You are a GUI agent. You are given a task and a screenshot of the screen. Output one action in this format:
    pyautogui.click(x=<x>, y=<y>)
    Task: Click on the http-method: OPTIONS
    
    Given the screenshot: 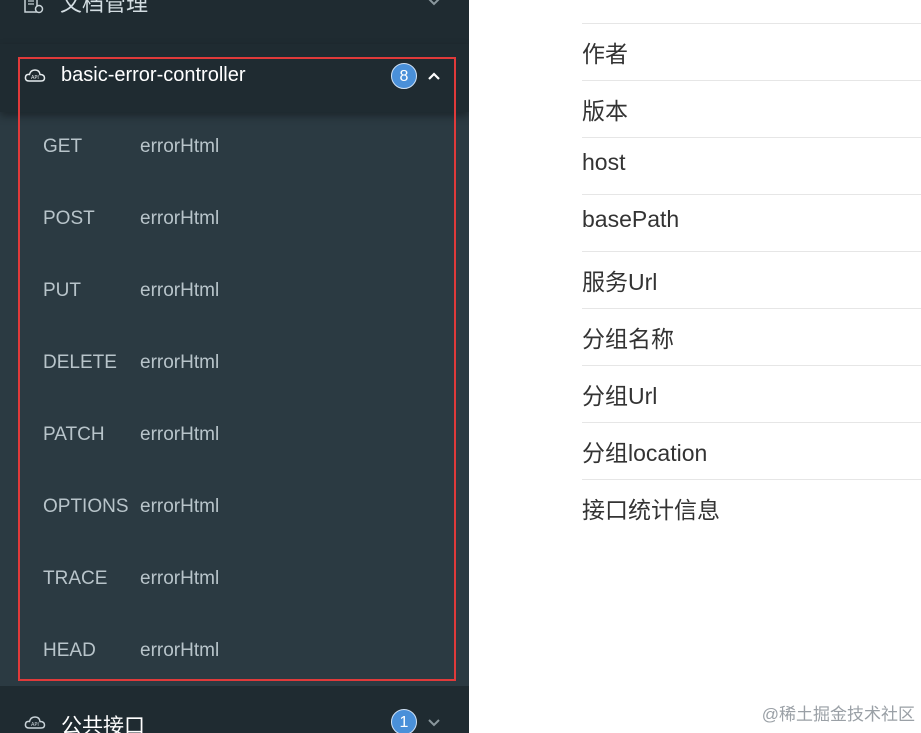 What is the action you would take?
    pyautogui.click(x=86, y=506)
    